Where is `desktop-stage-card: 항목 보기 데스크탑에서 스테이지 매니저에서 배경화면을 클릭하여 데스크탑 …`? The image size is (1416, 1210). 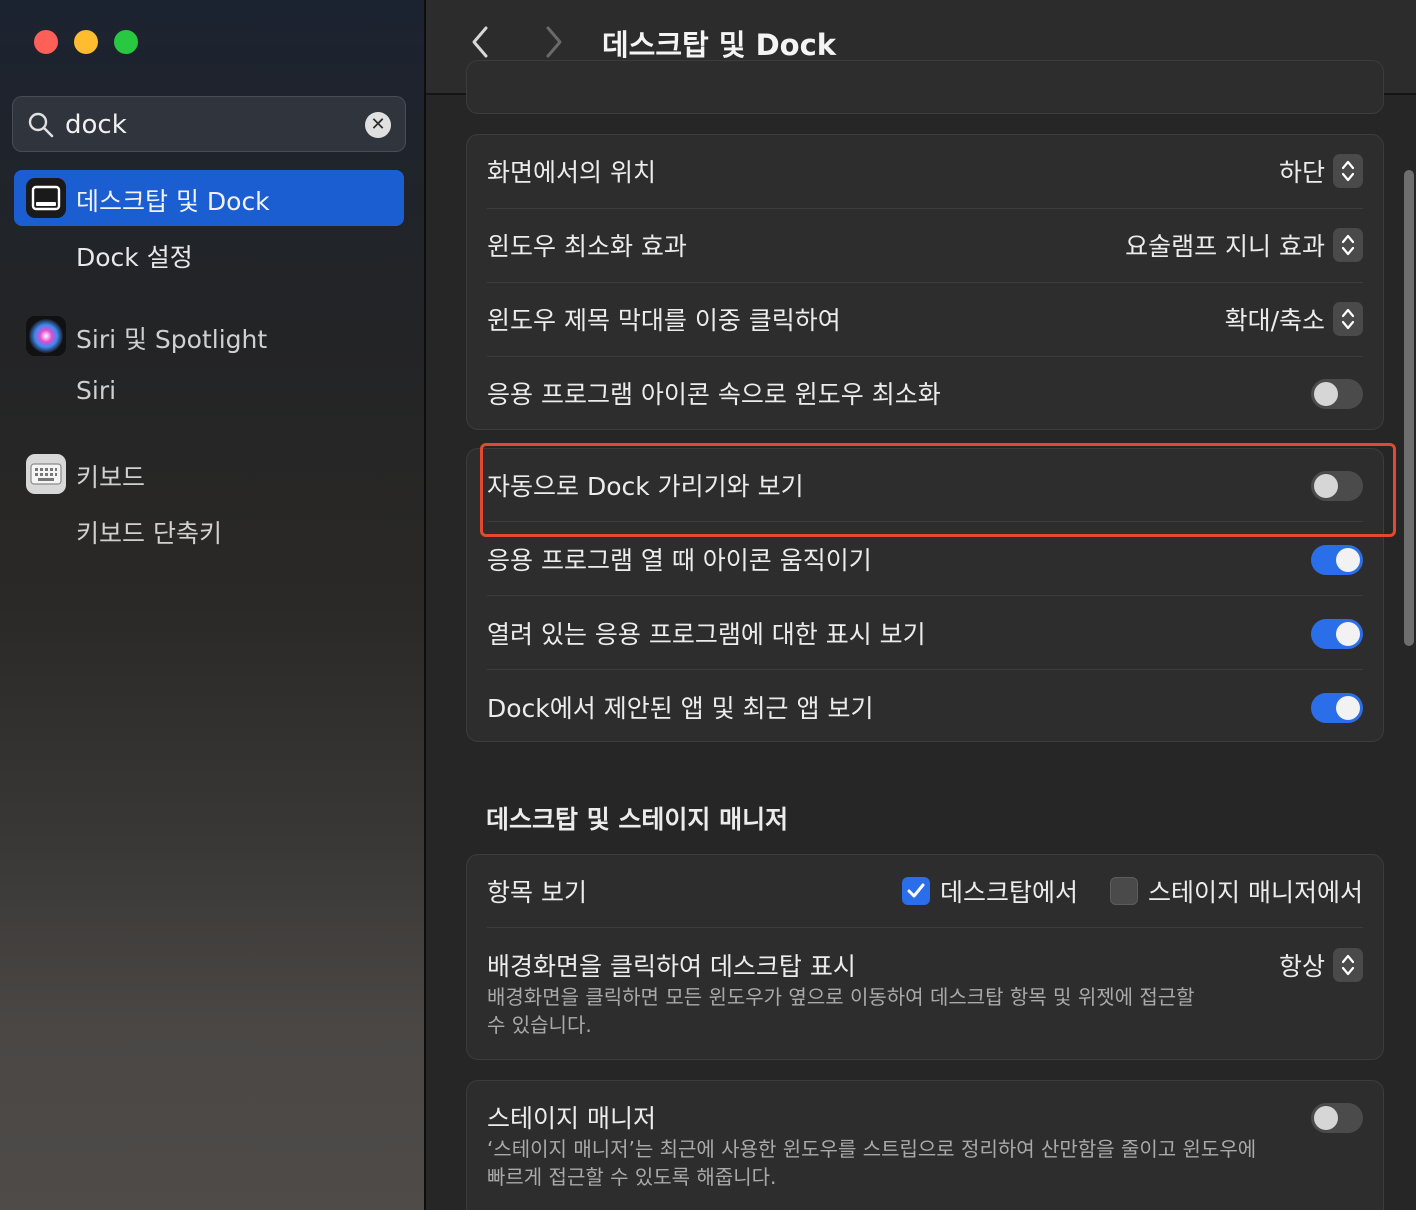
desktop-stage-card: 항목 보기 데스크탑에서 스테이지 매니저에서 배경화면을 클릭하여 데스크탑 … is located at coordinates (925, 957).